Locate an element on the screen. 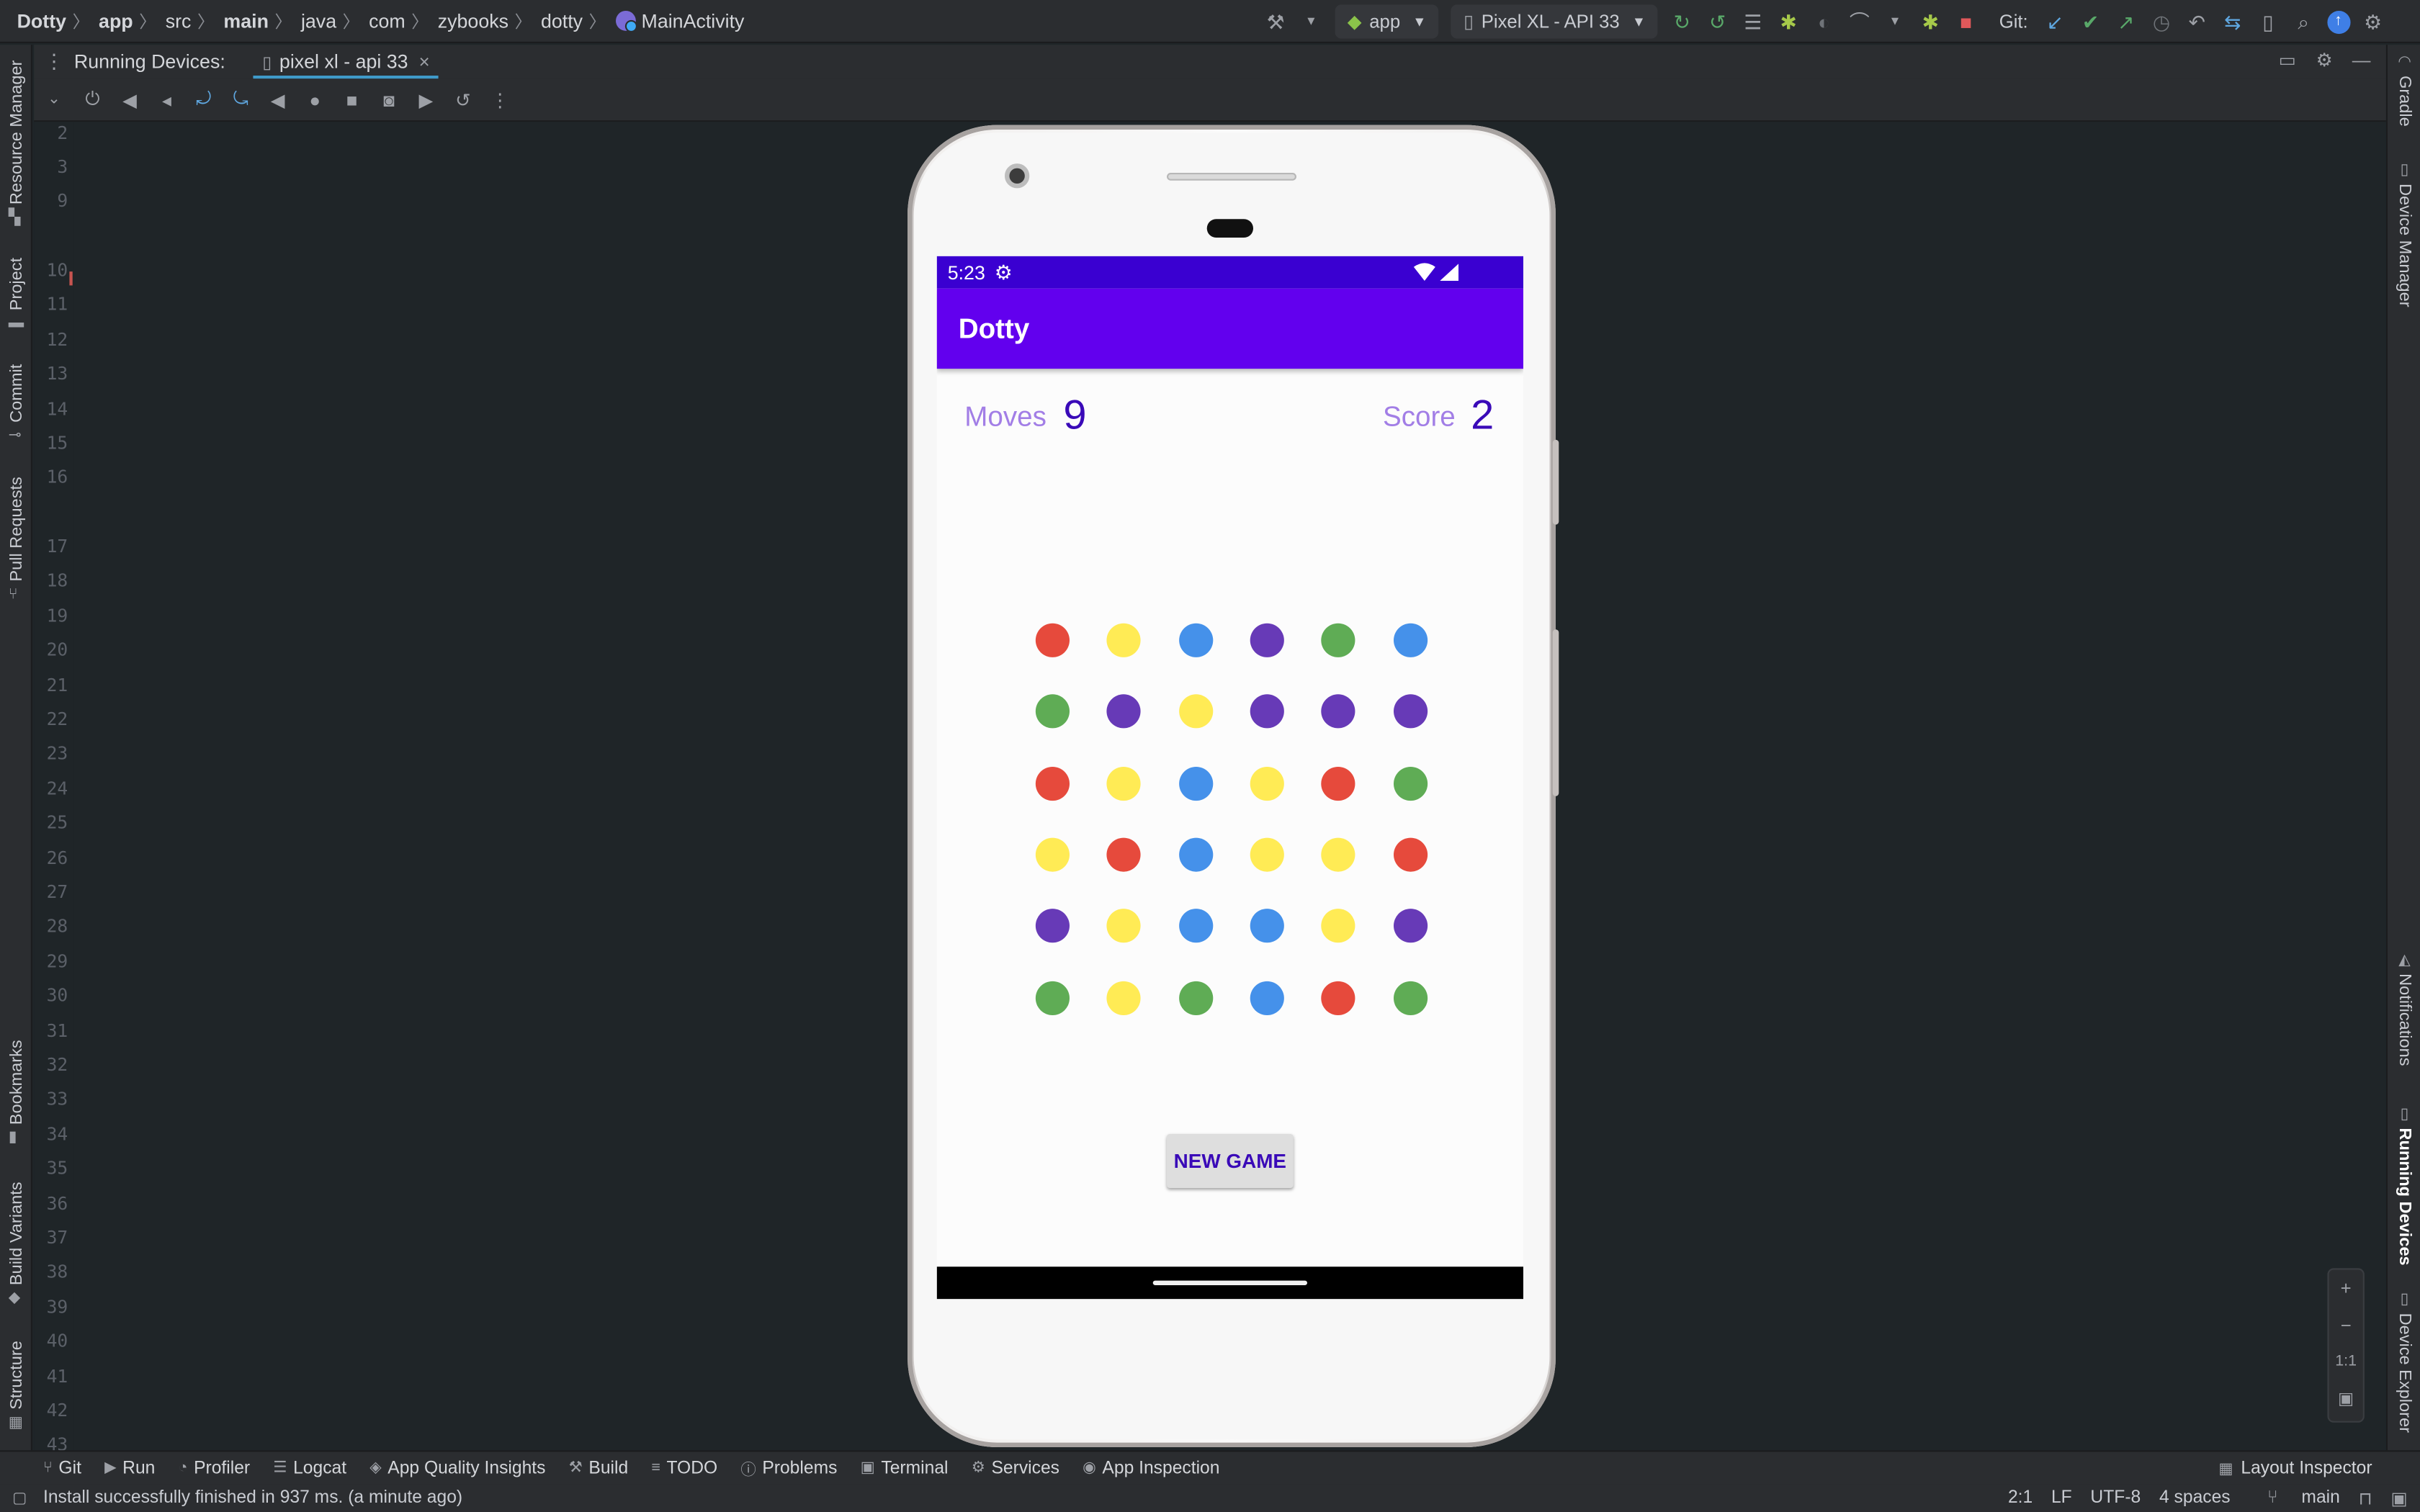 The height and width of the screenshot is (1512, 2420). rollback-icon: ↶ is located at coordinates (2196, 21).